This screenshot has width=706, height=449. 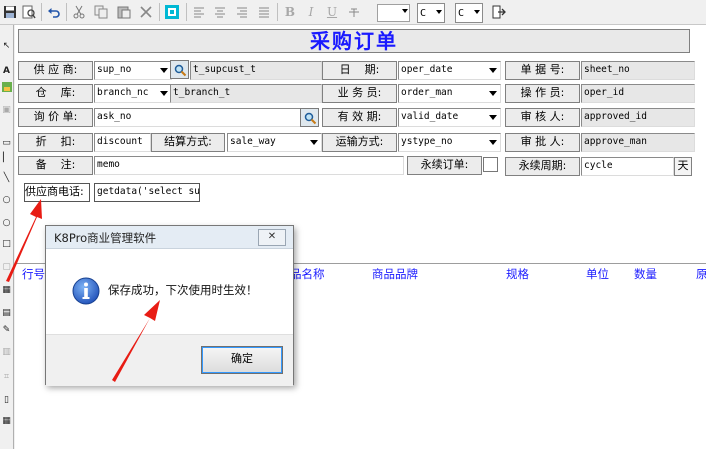 I want to click on align-right-icon, so click(x=242, y=12).